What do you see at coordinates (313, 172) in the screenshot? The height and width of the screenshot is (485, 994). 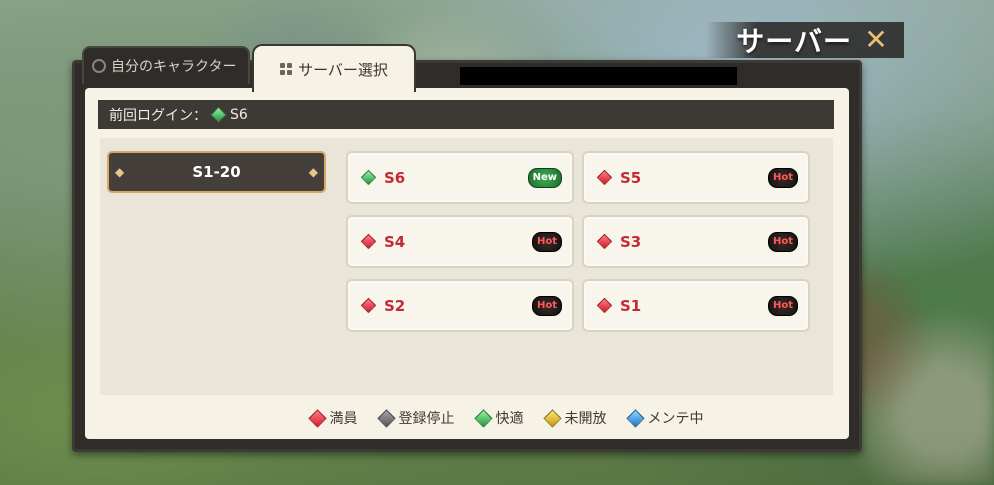 I see `chevron-right-icon: ◆` at bounding box center [313, 172].